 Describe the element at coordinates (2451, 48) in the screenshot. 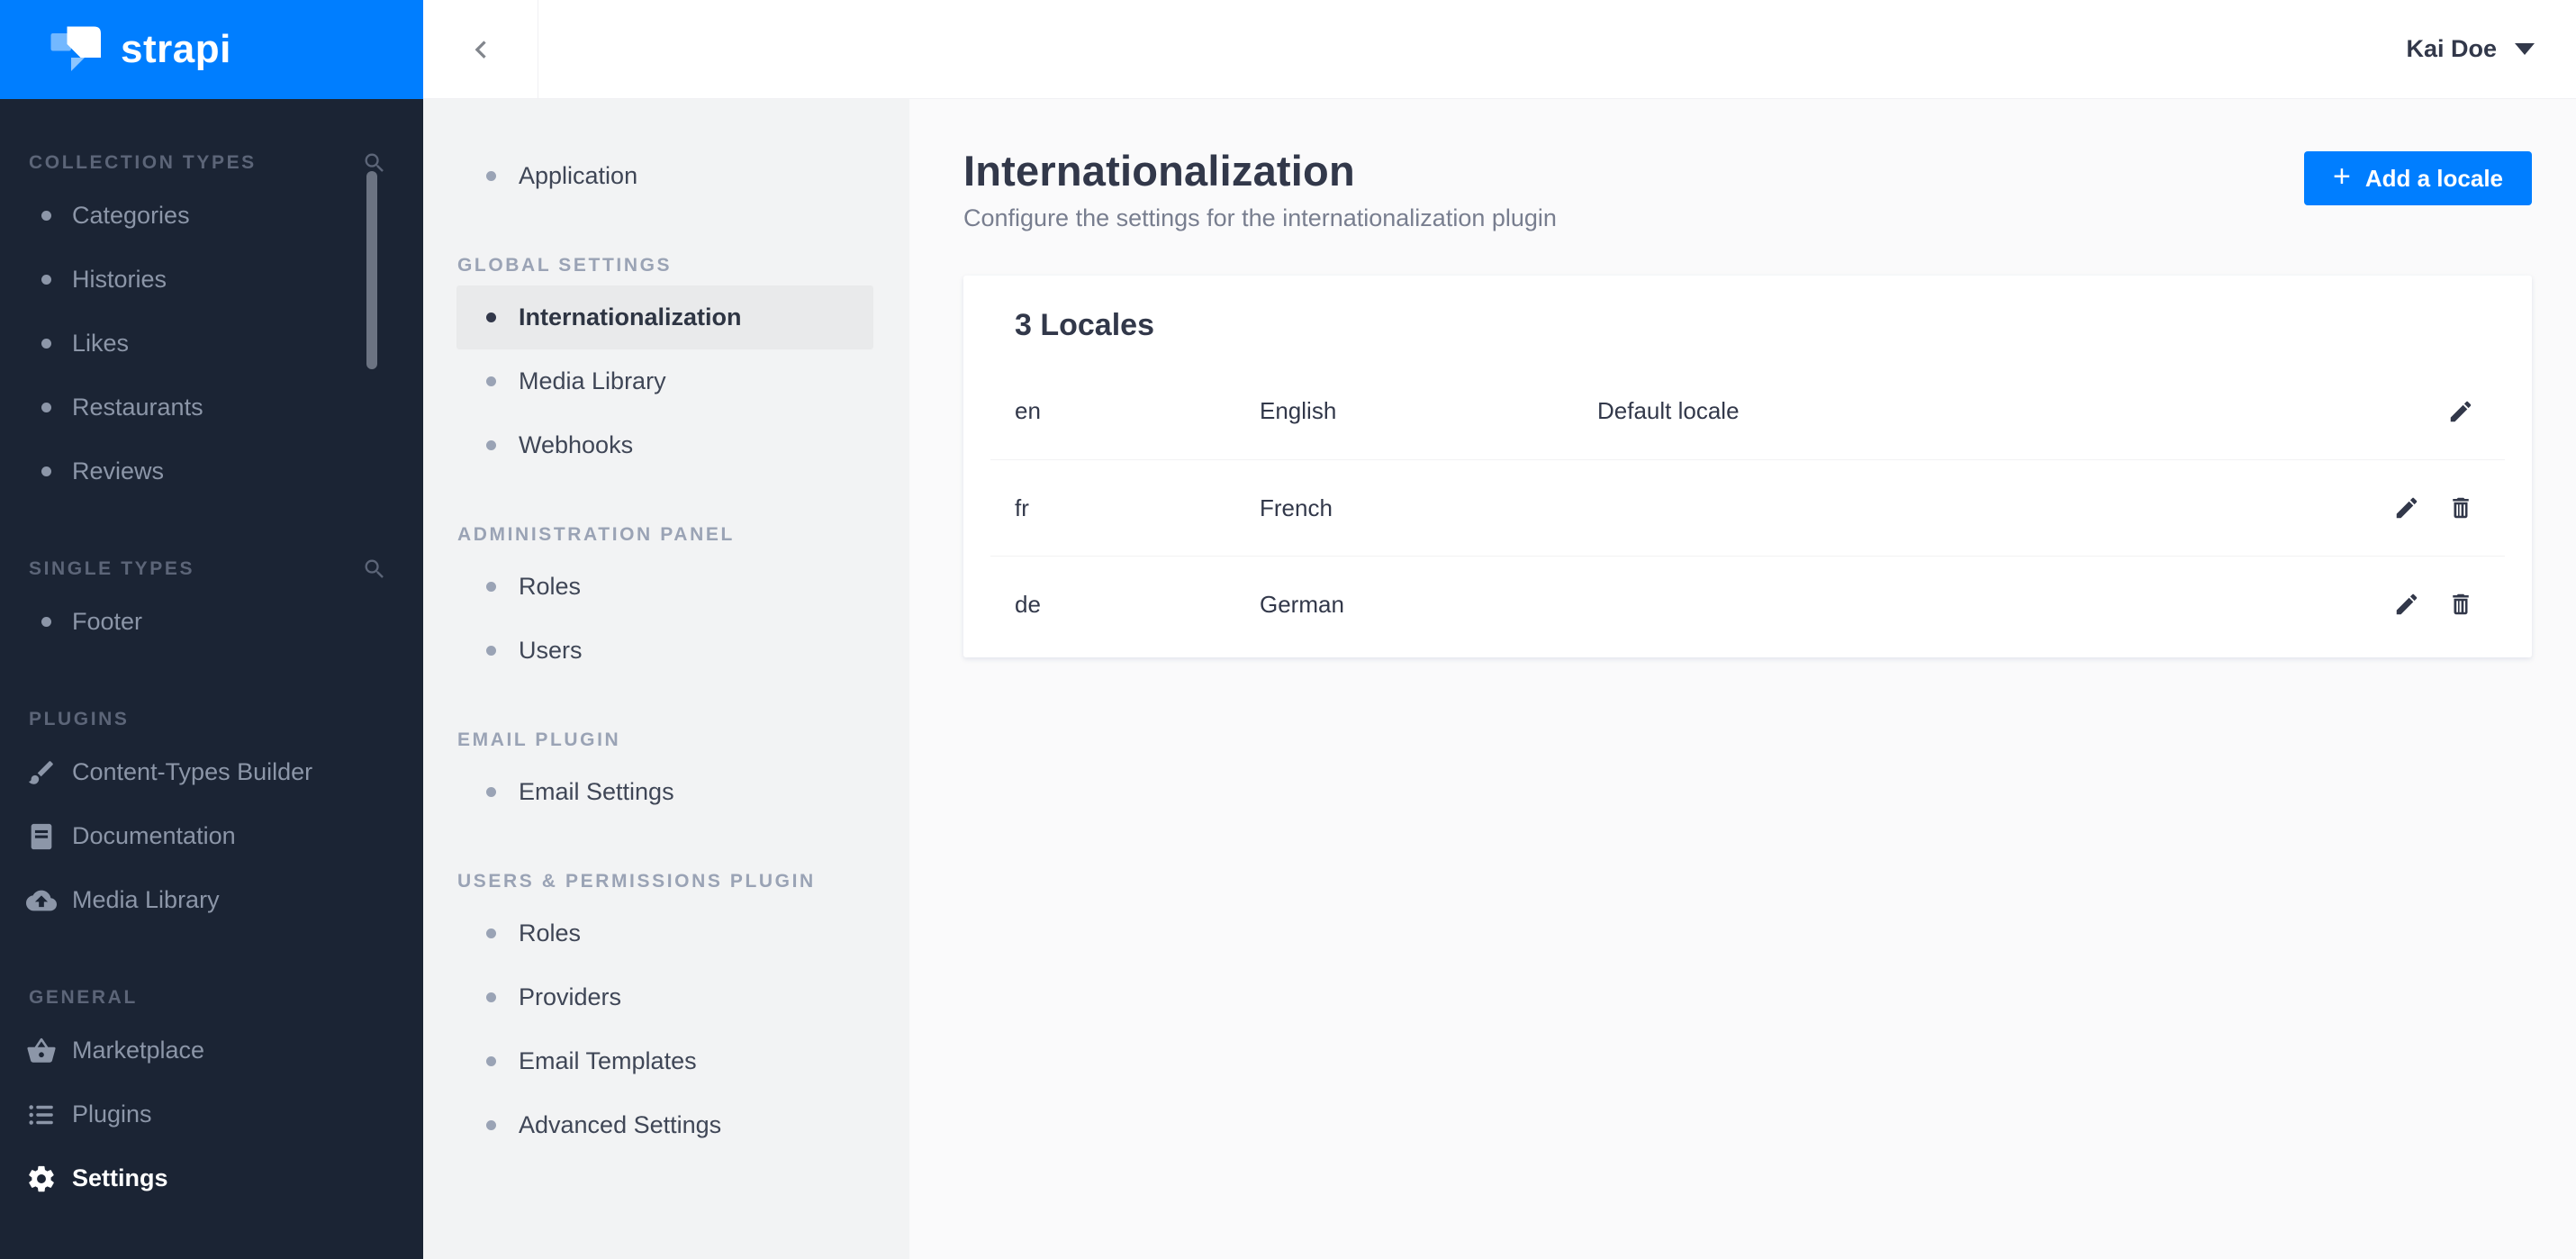

I see `user-name: Kai Doe` at that location.